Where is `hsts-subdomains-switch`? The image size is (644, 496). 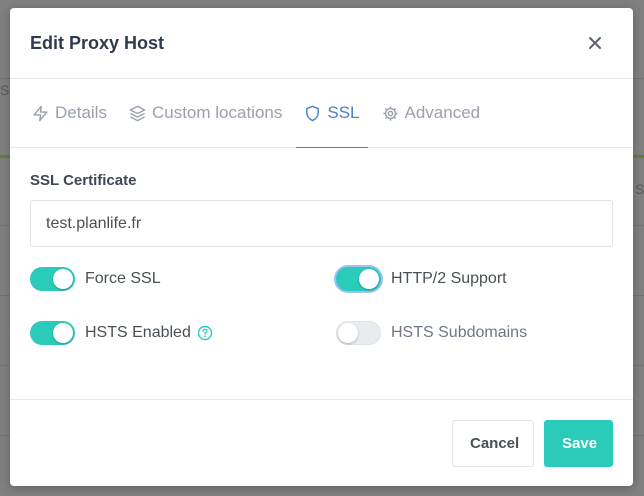 hsts-subdomains-switch is located at coordinates (358, 333).